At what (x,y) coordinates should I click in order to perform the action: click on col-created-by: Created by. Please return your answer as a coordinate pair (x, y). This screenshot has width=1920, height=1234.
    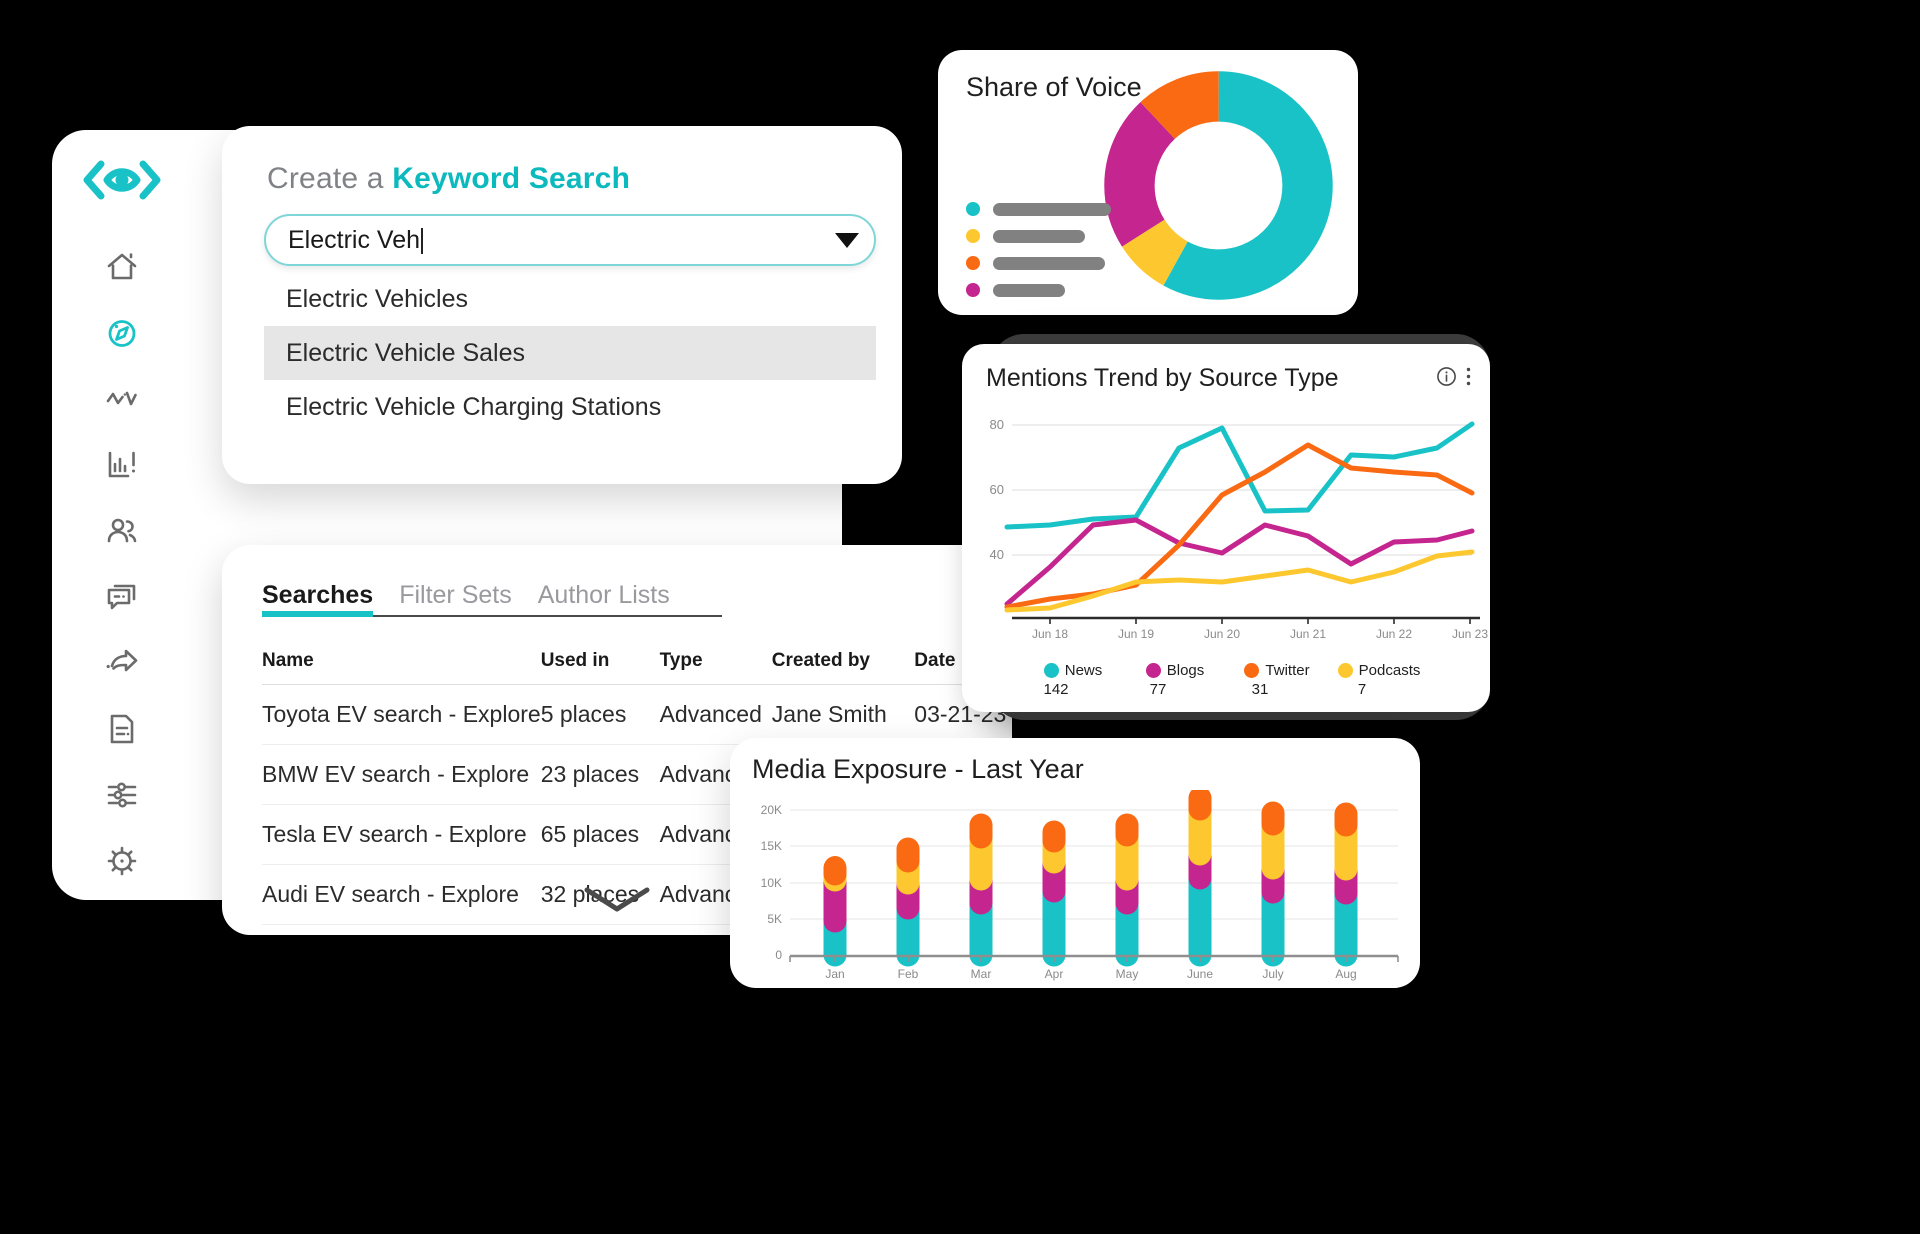
    Looking at the image, I should click on (843, 662).